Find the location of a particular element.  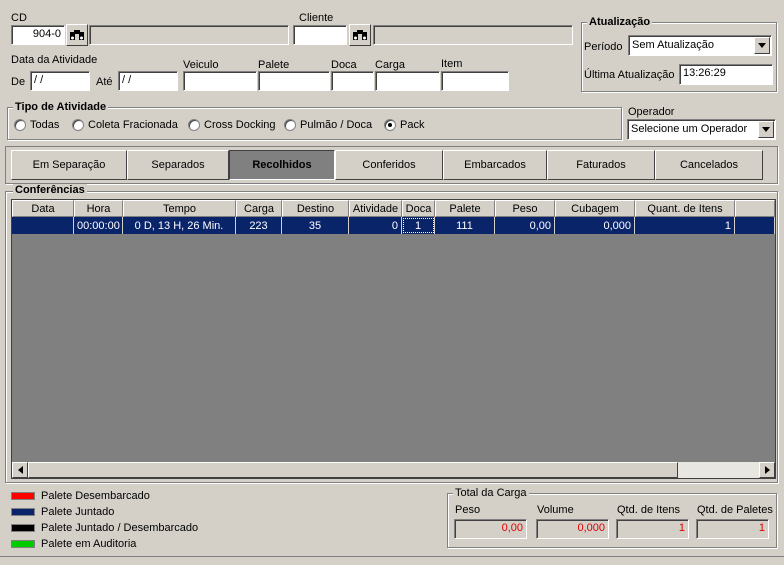

legend-swatch-black is located at coordinates (23, 528).